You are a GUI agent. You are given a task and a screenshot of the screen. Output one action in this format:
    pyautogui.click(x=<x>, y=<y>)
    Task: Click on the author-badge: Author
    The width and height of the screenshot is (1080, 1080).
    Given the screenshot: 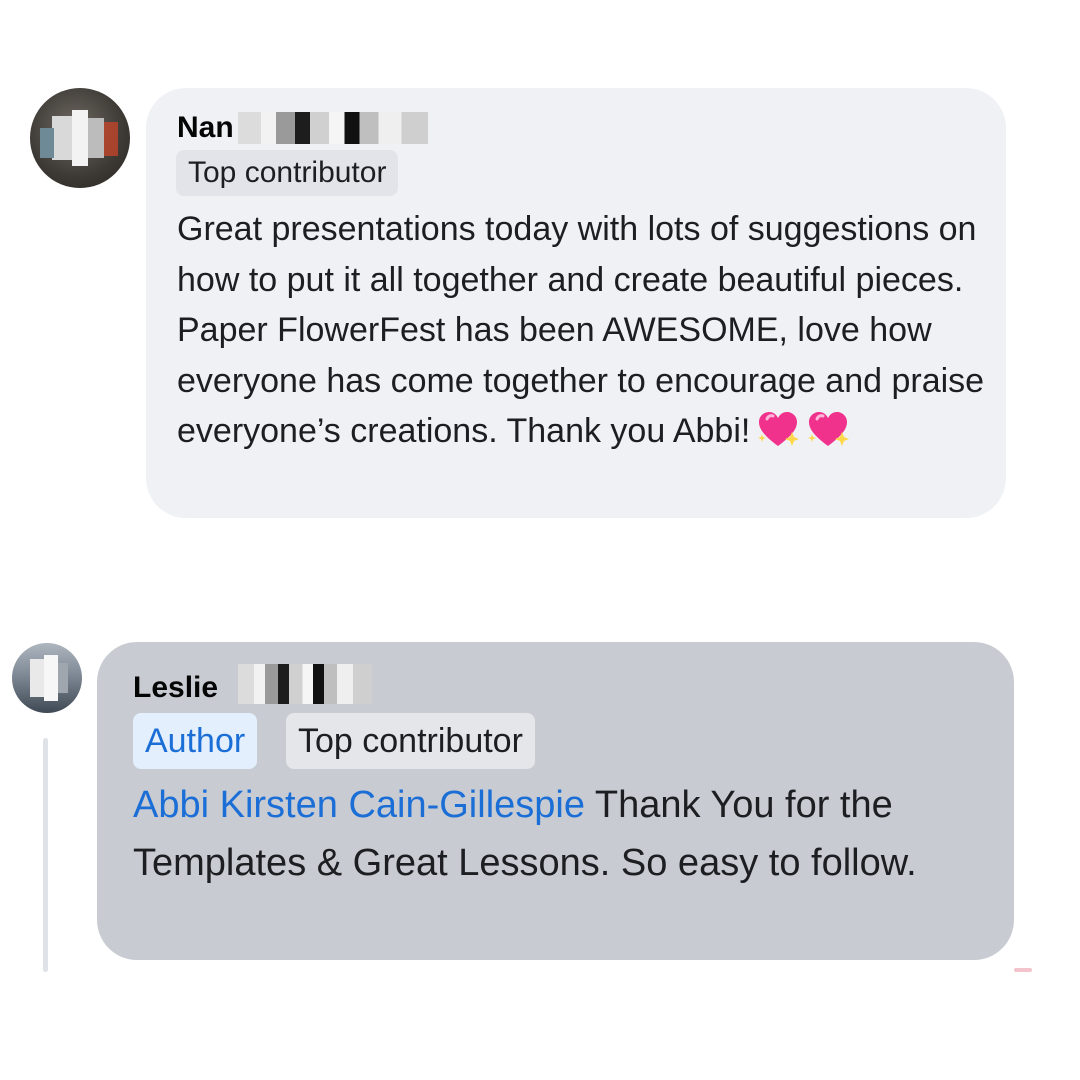 What is the action you would take?
    pyautogui.click(x=195, y=741)
    